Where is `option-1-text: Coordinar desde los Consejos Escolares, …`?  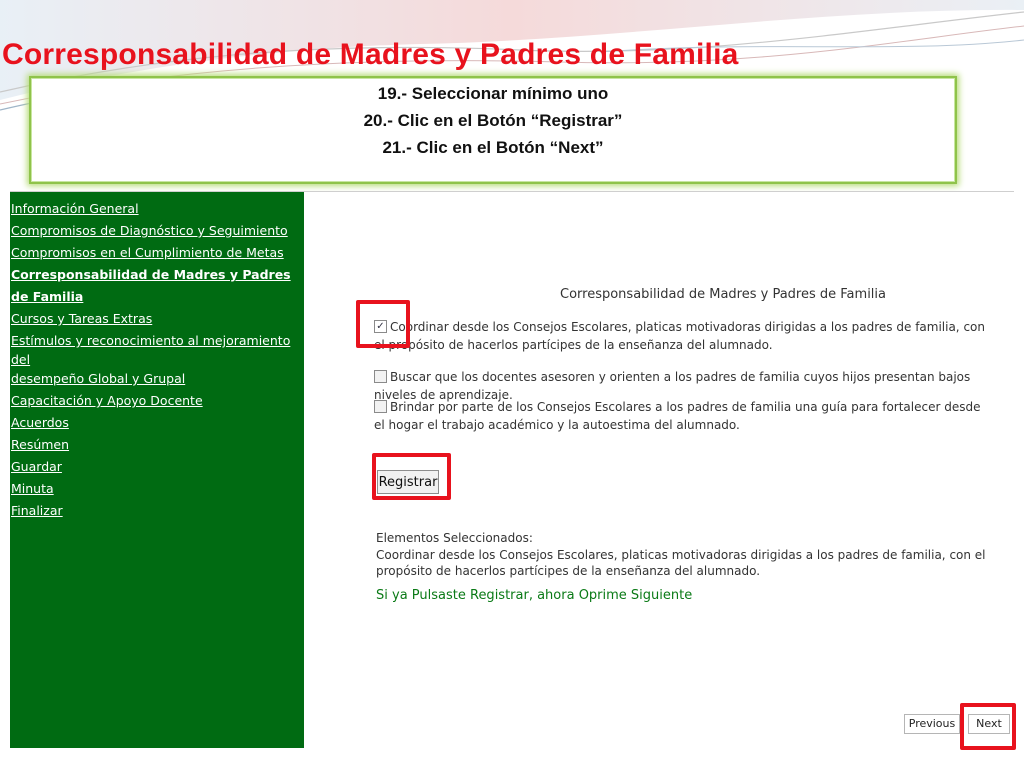 option-1-text: Coordinar desde los Consejos Escolares, … is located at coordinates (679, 336).